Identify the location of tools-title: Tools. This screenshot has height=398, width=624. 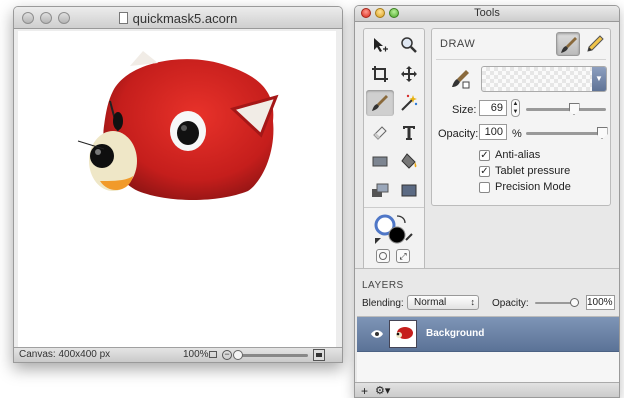
(487, 13).